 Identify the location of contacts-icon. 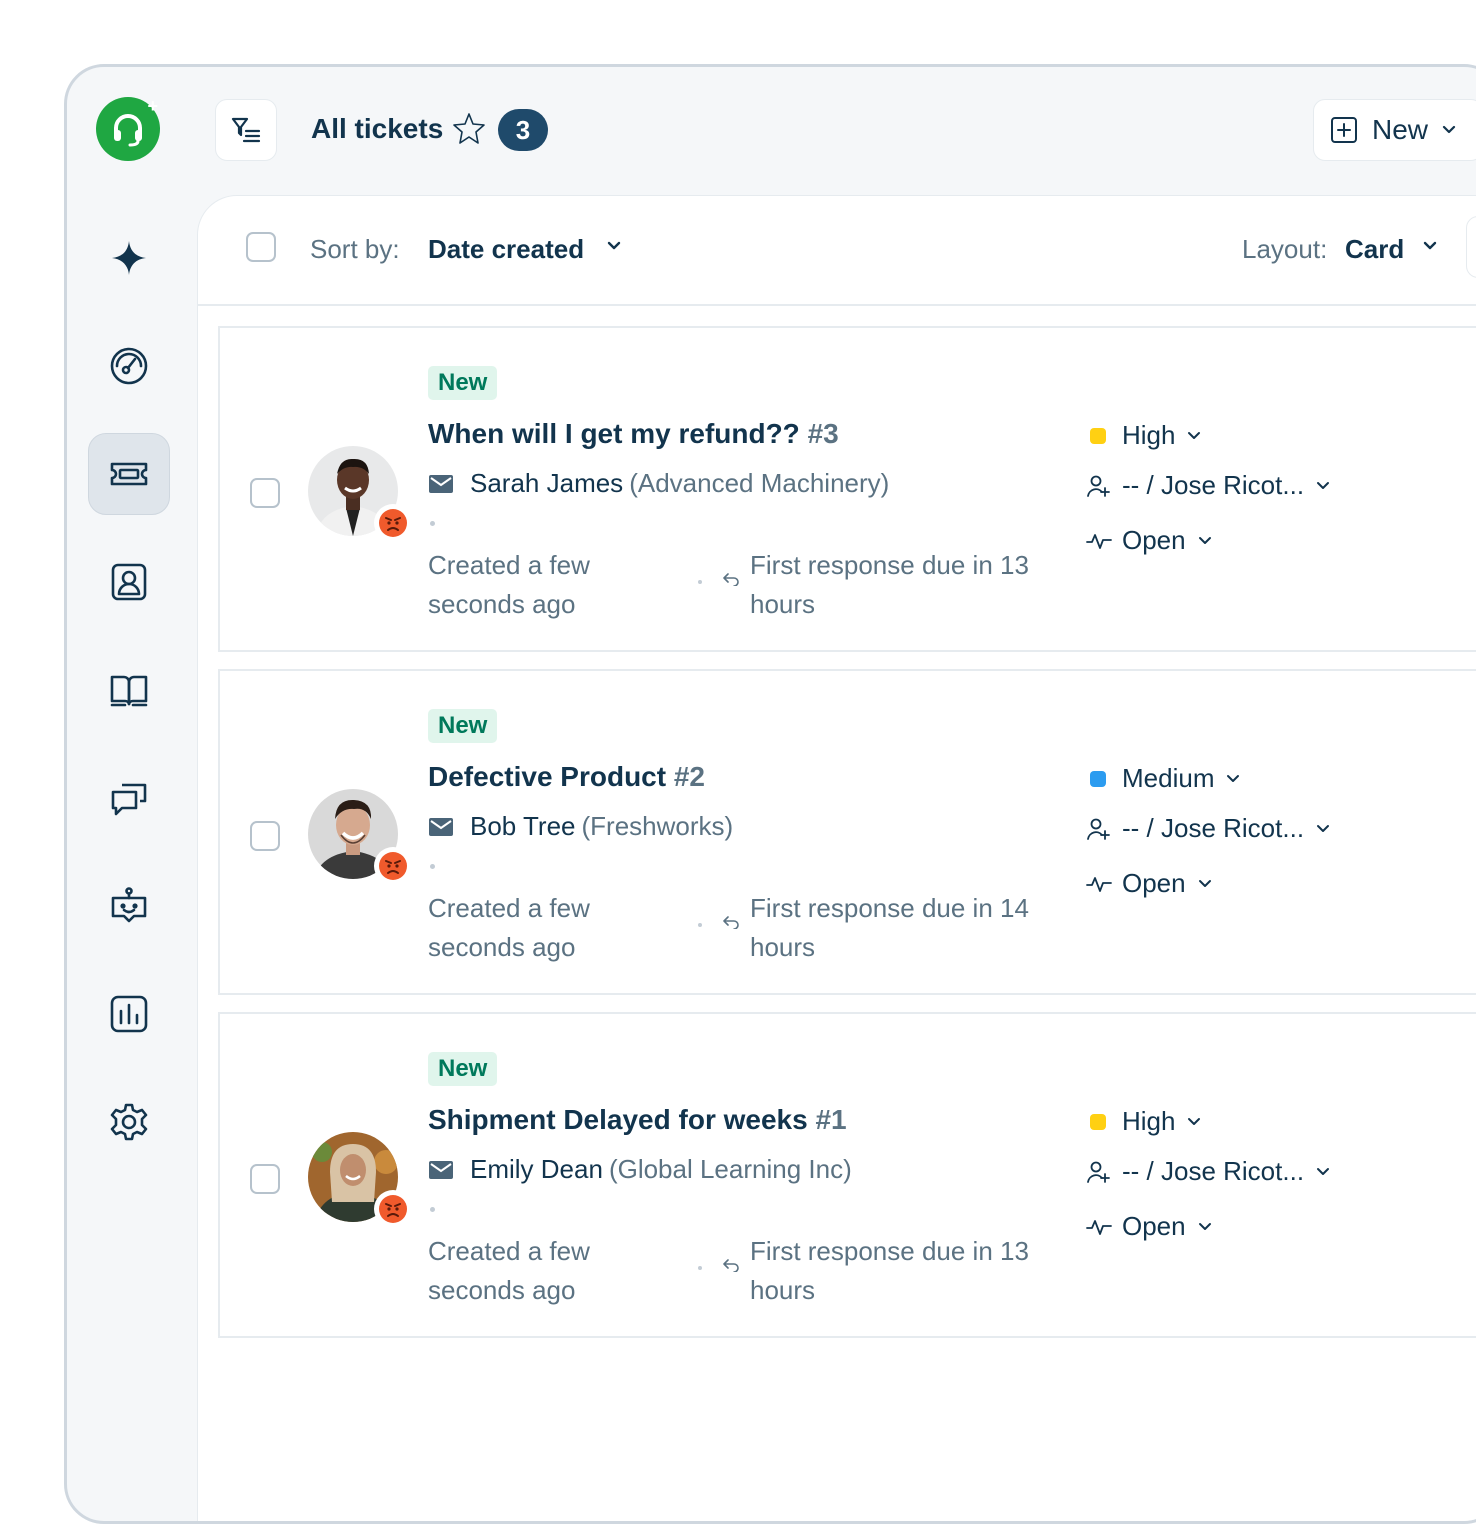
(129, 582).